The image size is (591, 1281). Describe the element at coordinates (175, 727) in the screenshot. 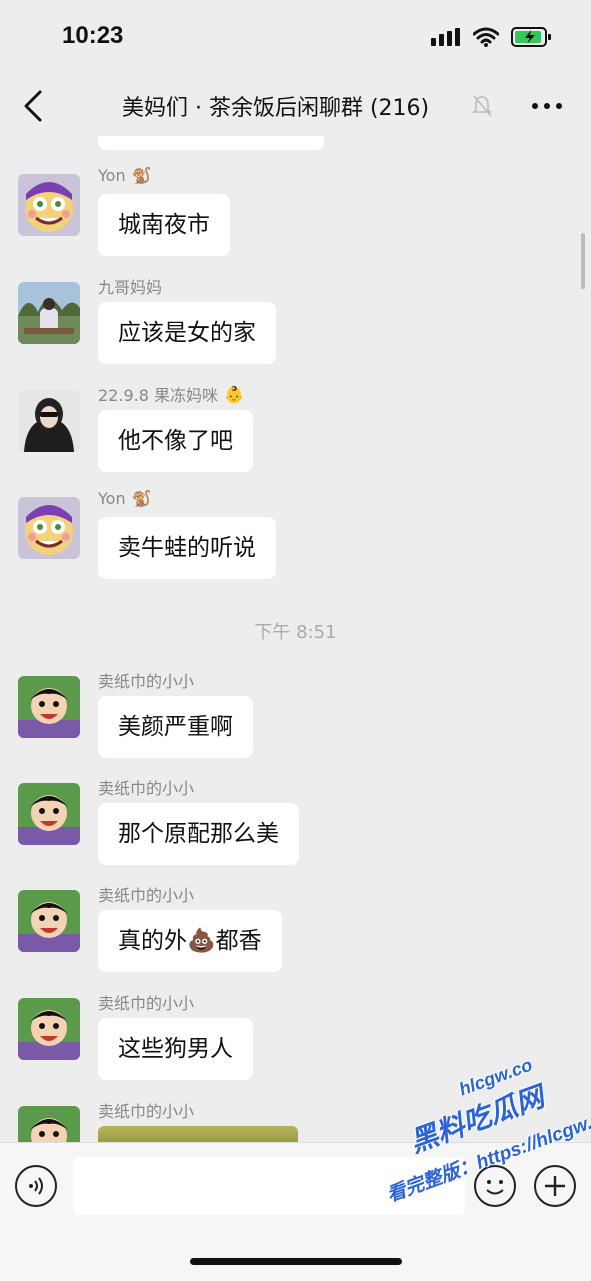

I see `message-bubble: 美颜严重啊` at that location.